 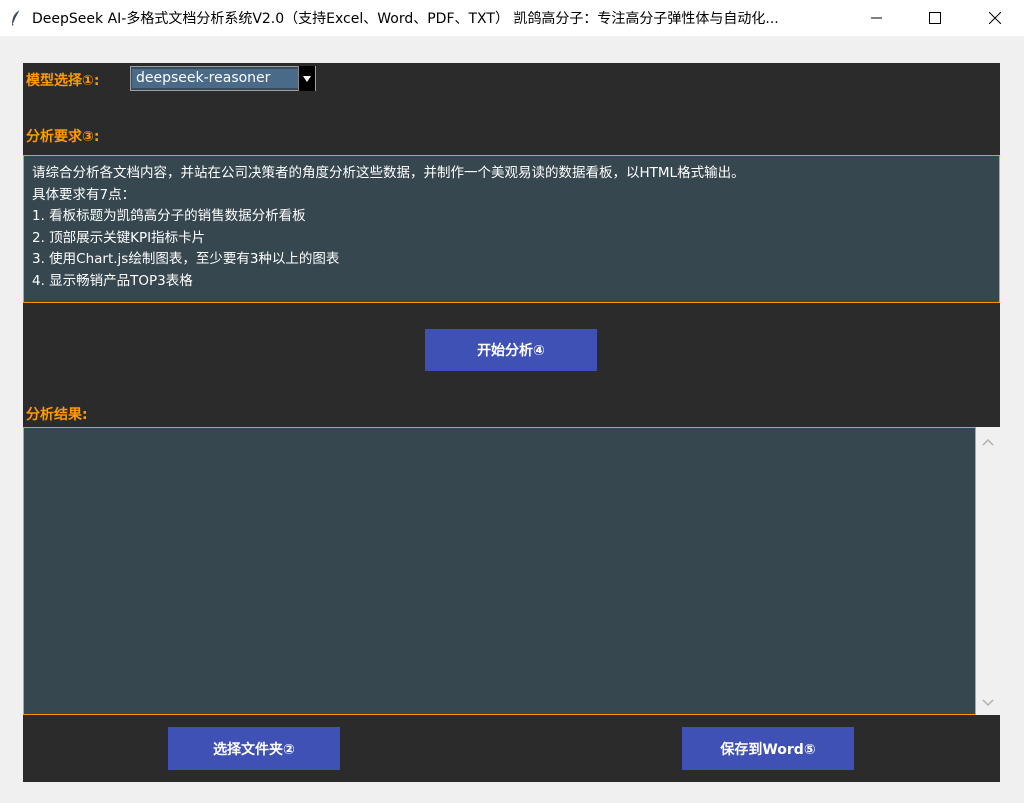 What do you see at coordinates (988, 701) in the screenshot?
I see `chevron-down-icon` at bounding box center [988, 701].